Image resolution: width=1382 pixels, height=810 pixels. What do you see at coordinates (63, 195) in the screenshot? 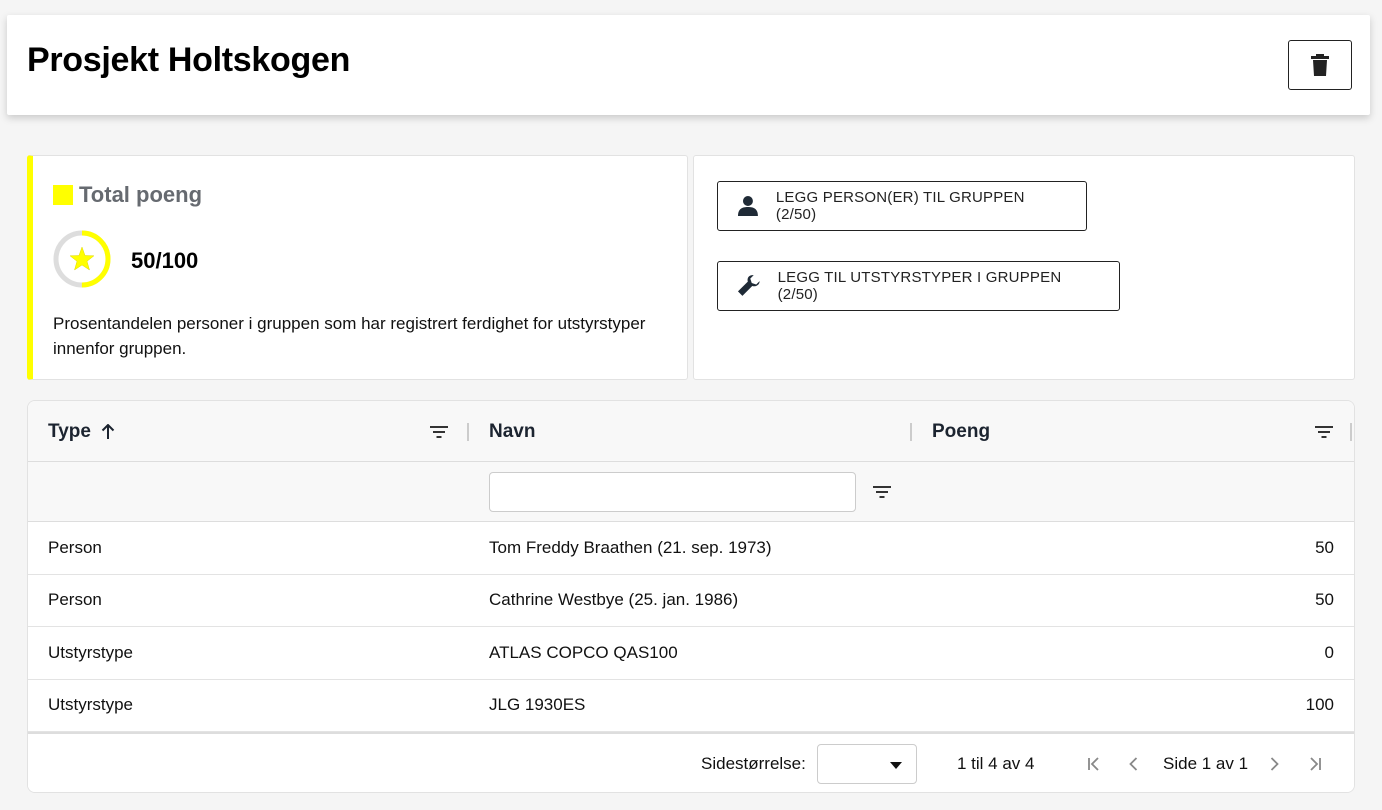
I see `score-color-indicator` at bounding box center [63, 195].